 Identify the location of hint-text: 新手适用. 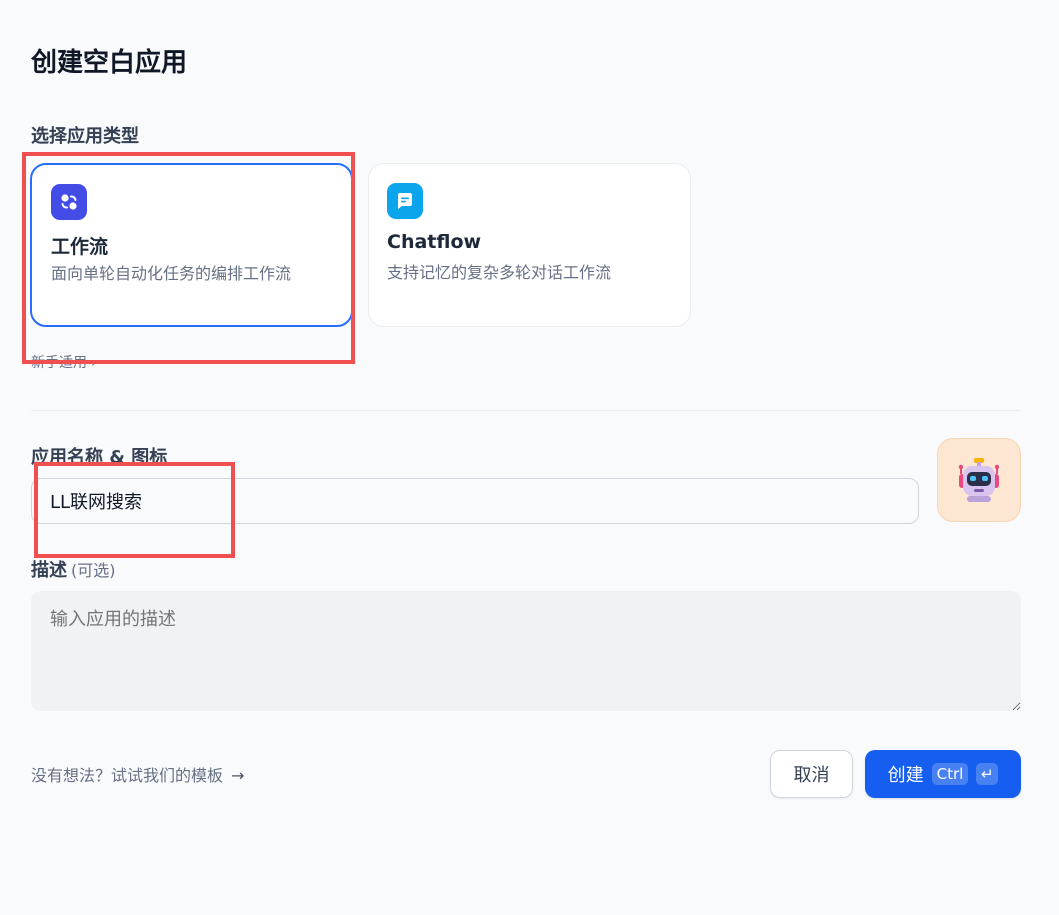
(59, 363).